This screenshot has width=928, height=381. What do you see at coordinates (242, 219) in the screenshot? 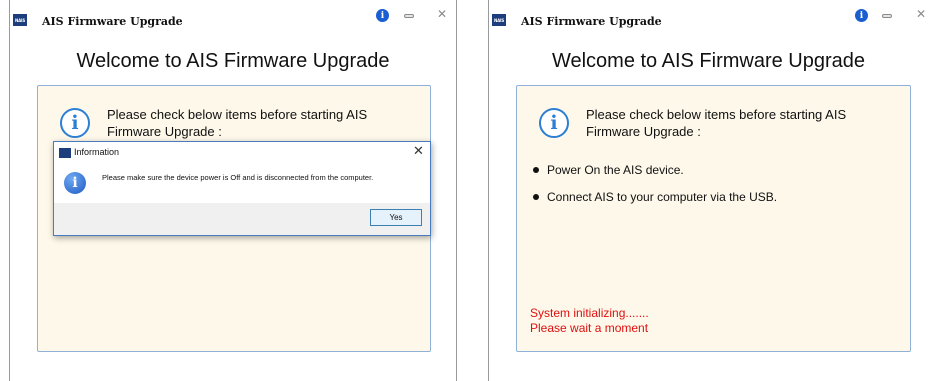
I see `dialog-footer: Yes` at bounding box center [242, 219].